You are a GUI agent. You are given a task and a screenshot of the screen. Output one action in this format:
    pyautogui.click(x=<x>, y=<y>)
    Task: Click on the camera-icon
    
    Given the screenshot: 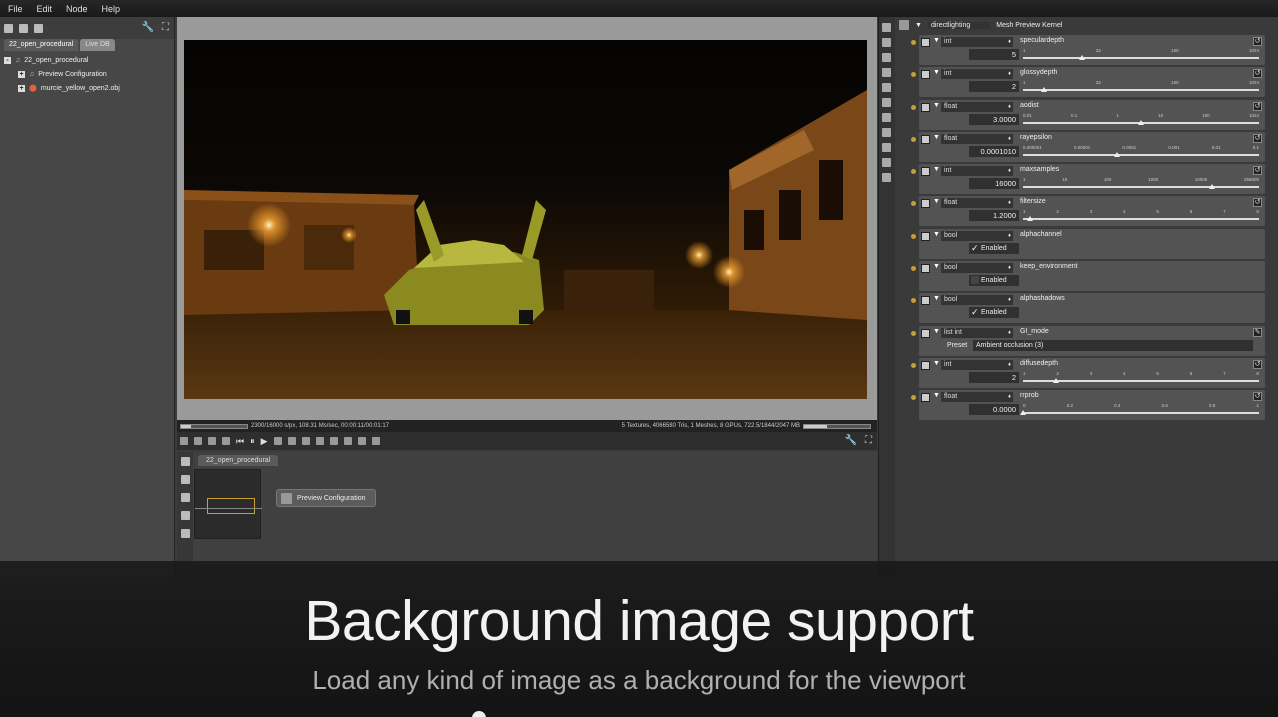 What is the action you would take?
    pyautogui.click(x=212, y=441)
    